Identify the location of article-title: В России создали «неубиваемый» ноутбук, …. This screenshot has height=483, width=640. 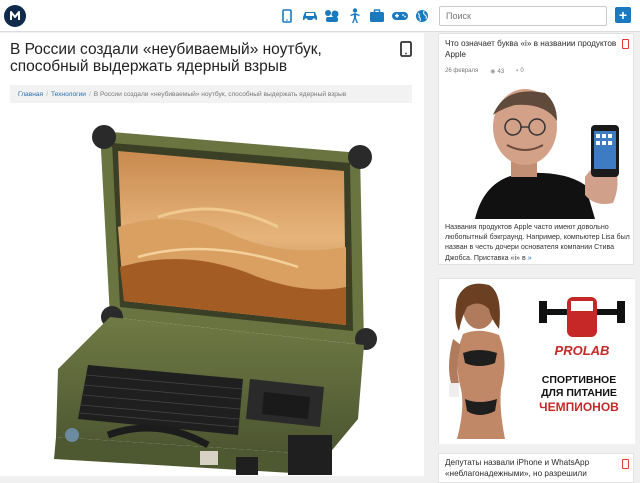
(166, 58).